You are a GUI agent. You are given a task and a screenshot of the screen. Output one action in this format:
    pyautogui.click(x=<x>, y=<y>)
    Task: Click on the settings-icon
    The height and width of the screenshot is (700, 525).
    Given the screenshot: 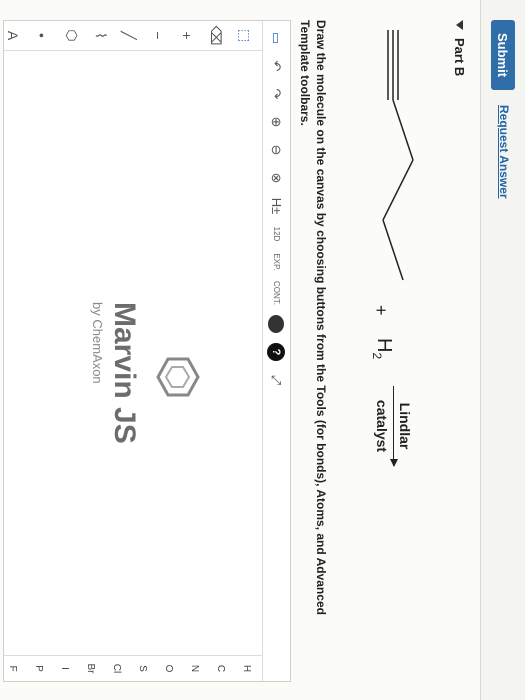 What is the action you would take?
    pyautogui.click(x=276, y=324)
    